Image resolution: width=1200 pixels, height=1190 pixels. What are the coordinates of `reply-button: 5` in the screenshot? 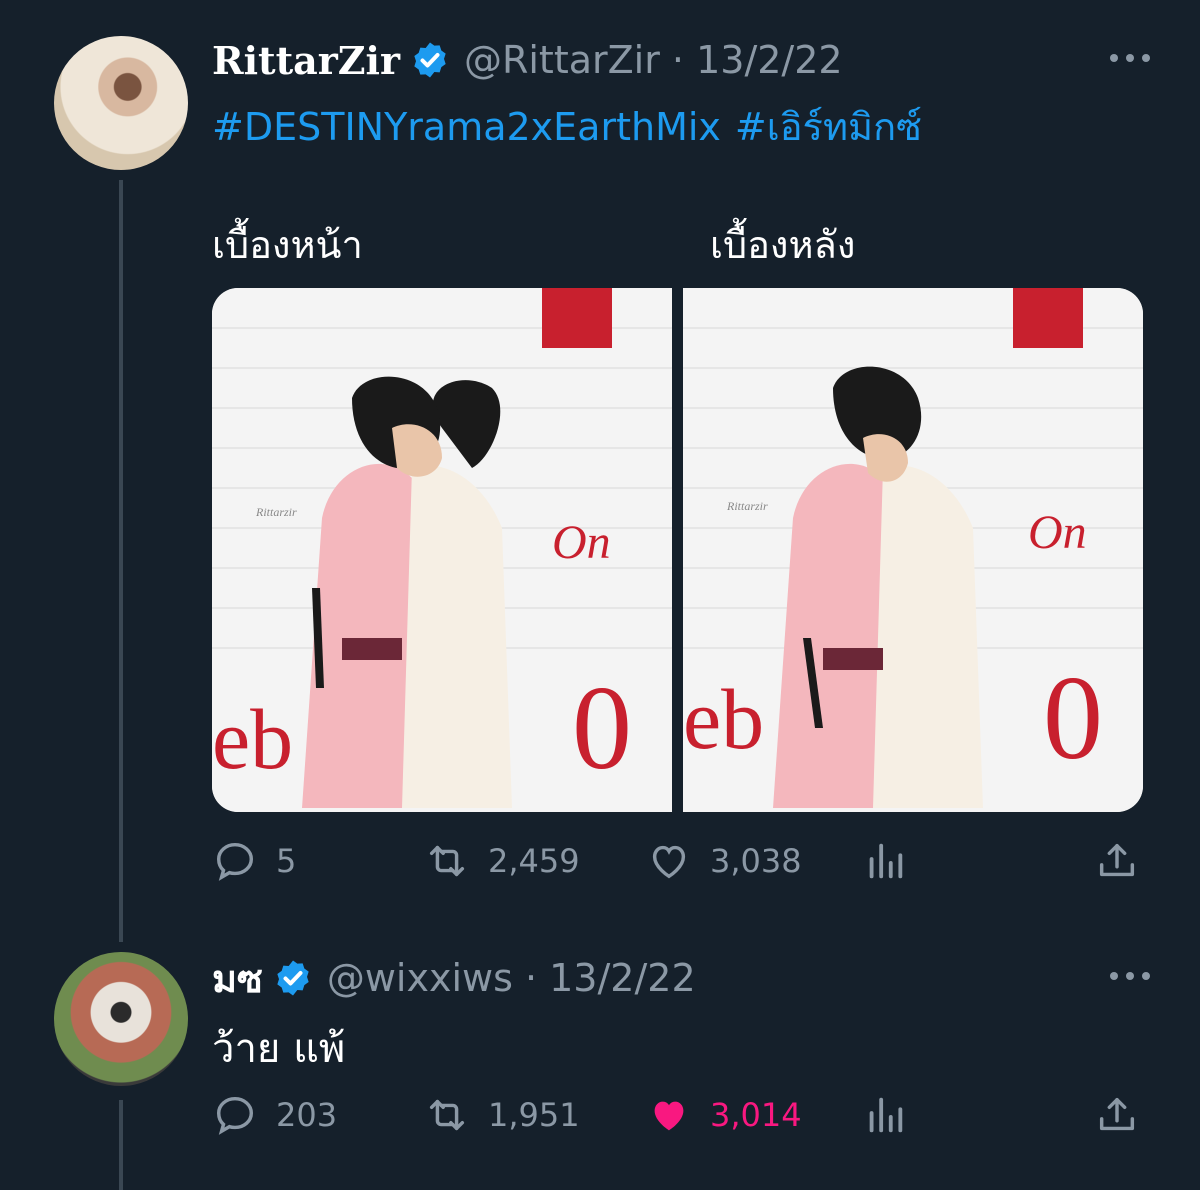 It's located at (254, 861).